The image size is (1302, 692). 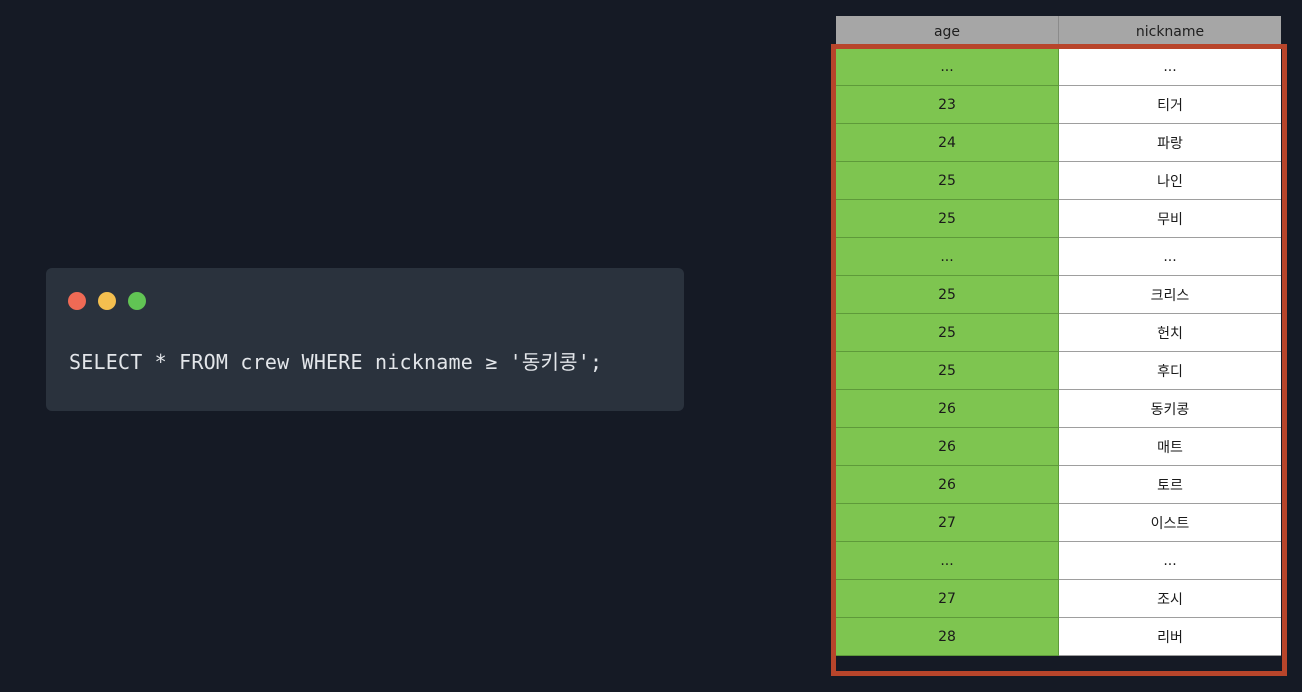 I want to click on cell-nickname: 티거, so click(x=1169, y=104).